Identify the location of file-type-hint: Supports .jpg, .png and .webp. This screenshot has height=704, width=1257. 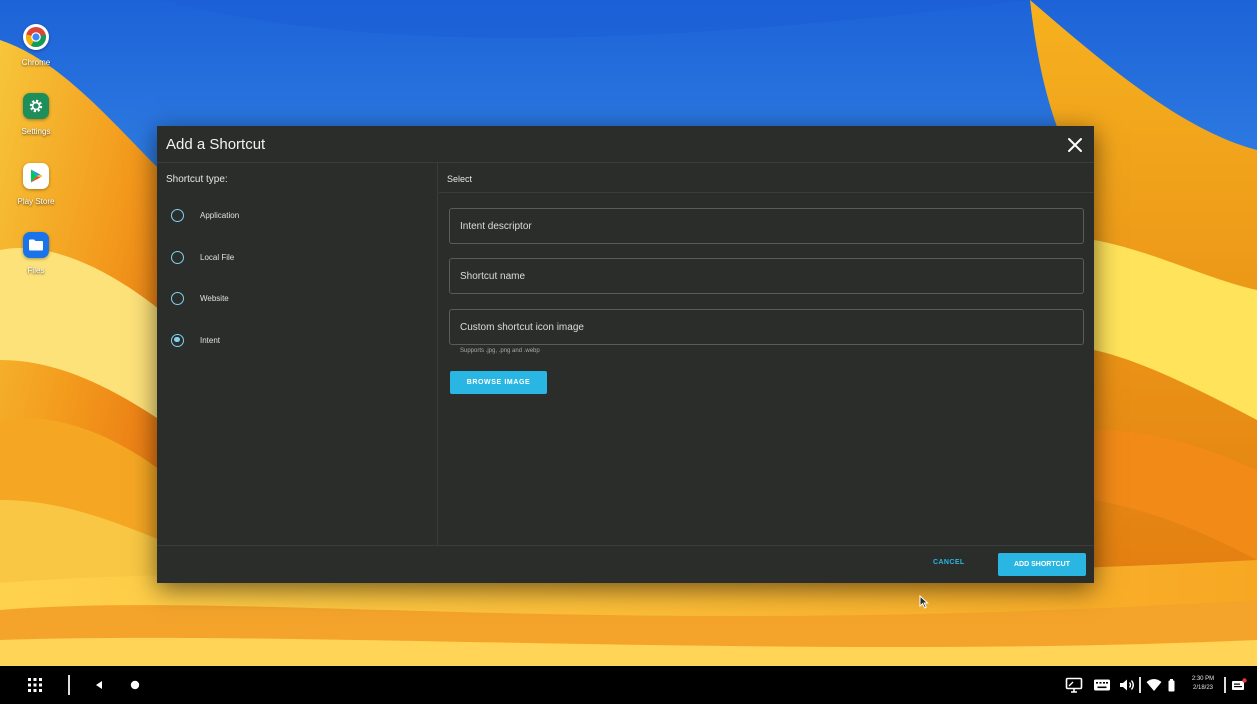
(500, 351).